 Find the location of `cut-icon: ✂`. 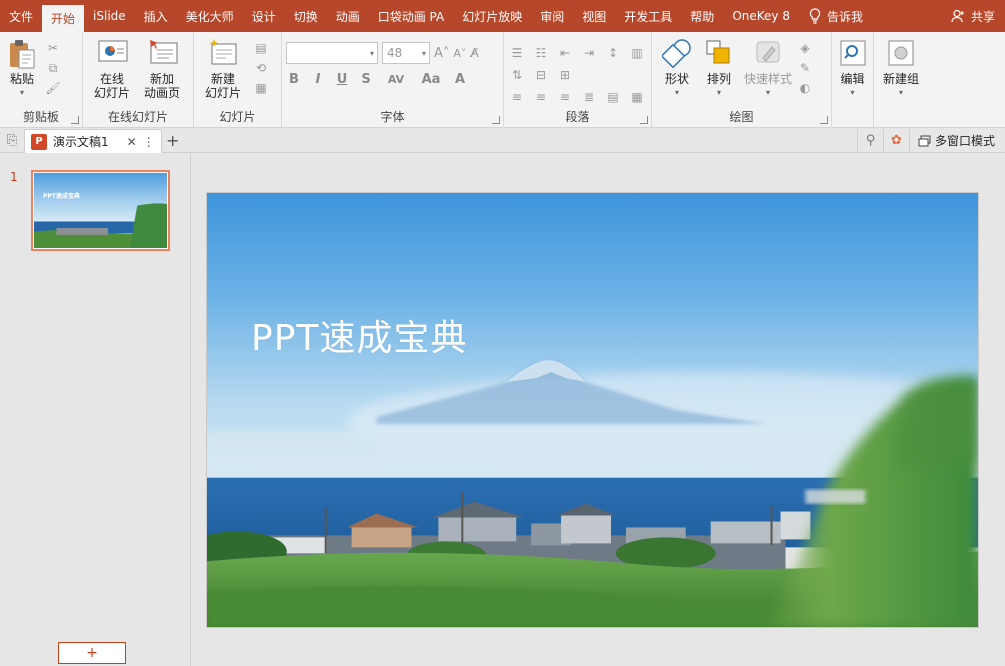

cut-icon: ✂ is located at coordinates (53, 48).